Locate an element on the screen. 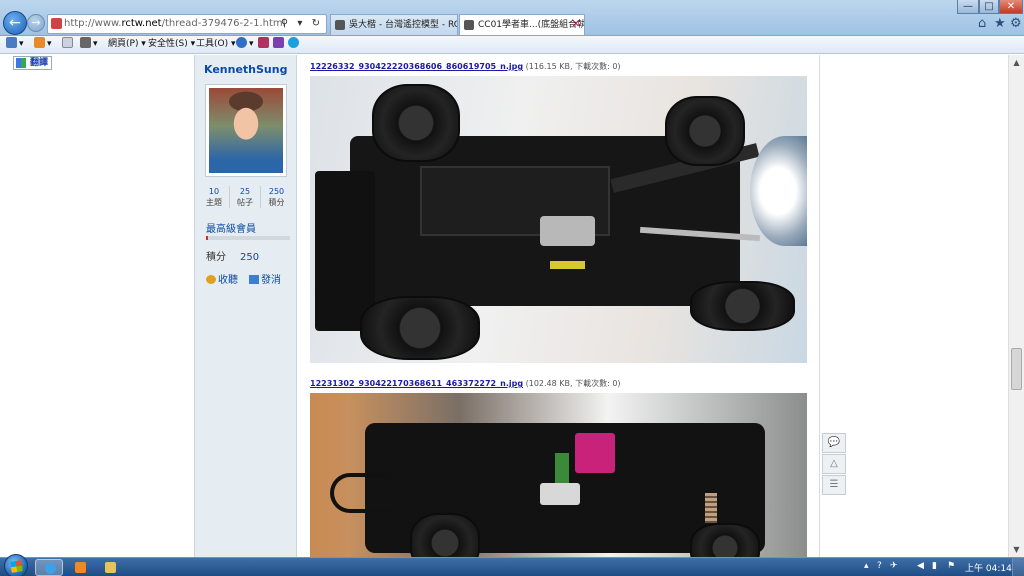 The height and width of the screenshot is (576, 1024). maximize-button: □ is located at coordinates (989, 7).